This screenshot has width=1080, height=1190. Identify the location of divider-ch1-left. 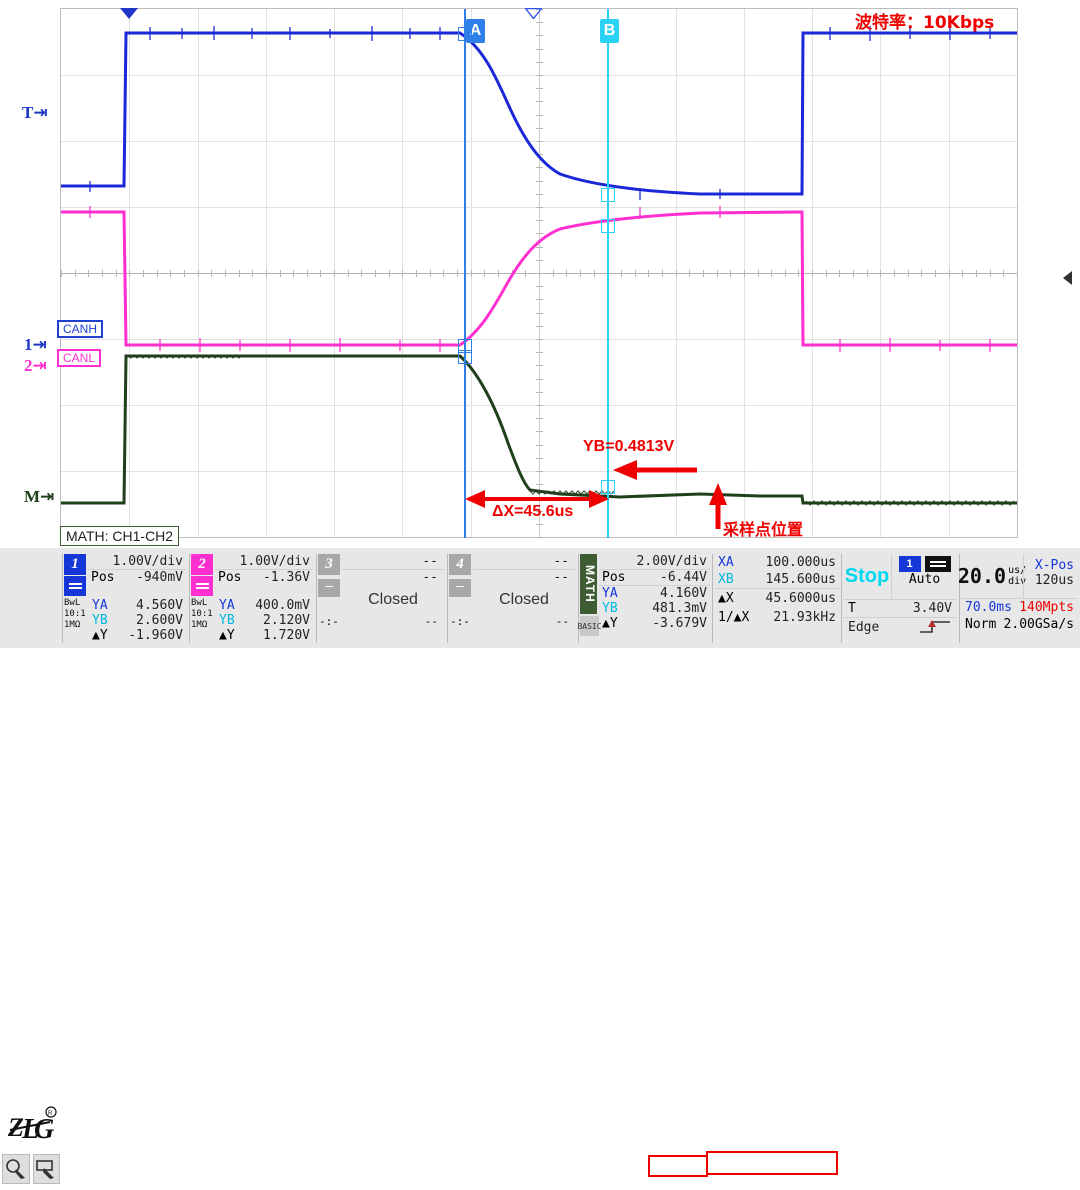
(62, 598).